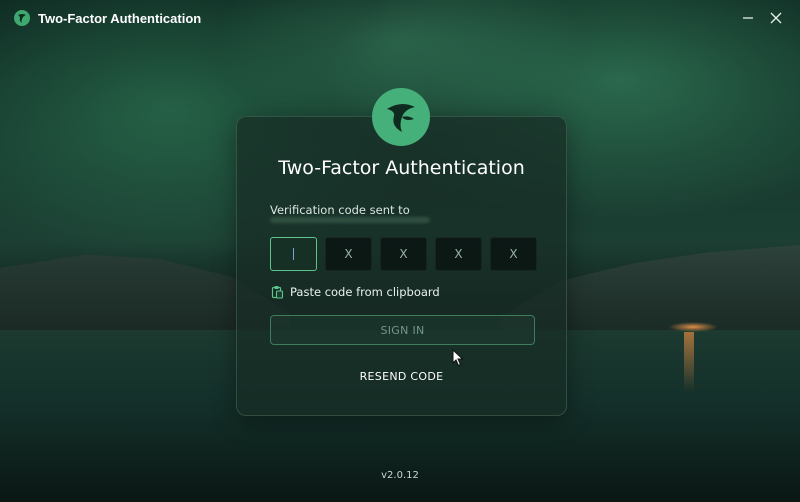 The image size is (800, 502). Describe the element at coordinates (400, 475) in the screenshot. I see `version-label: v2.0.12` at that location.